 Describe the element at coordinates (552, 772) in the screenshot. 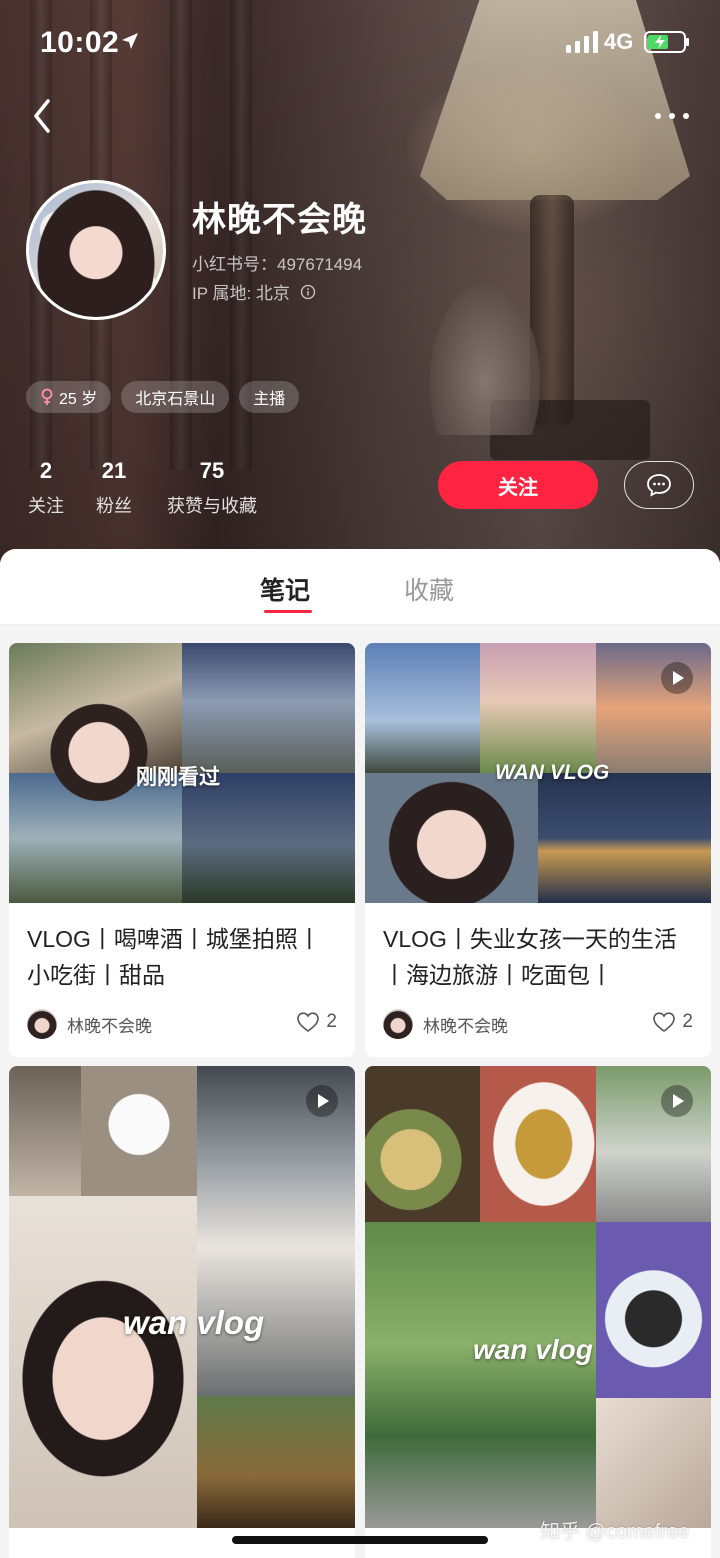

I see `cover-caption: WAN VLOG` at that location.